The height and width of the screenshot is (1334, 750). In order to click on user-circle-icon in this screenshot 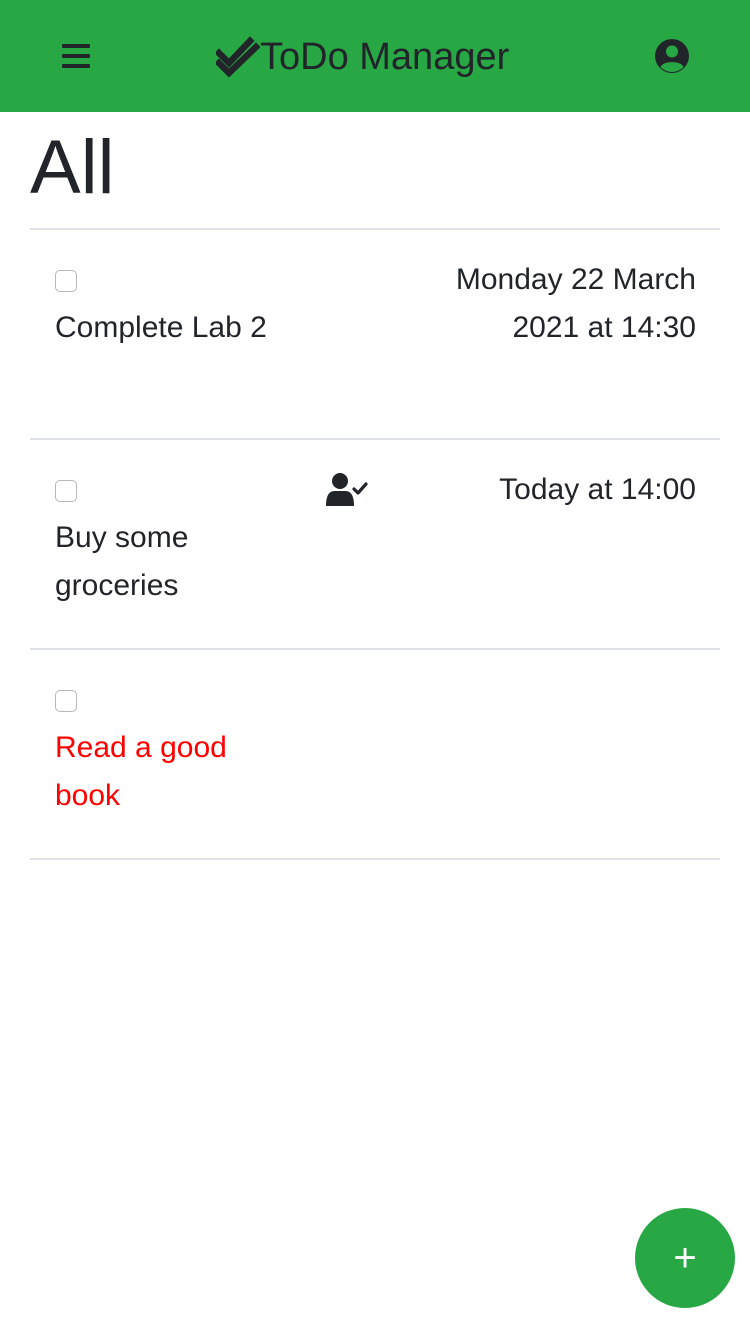, I will do `click(672, 56)`.